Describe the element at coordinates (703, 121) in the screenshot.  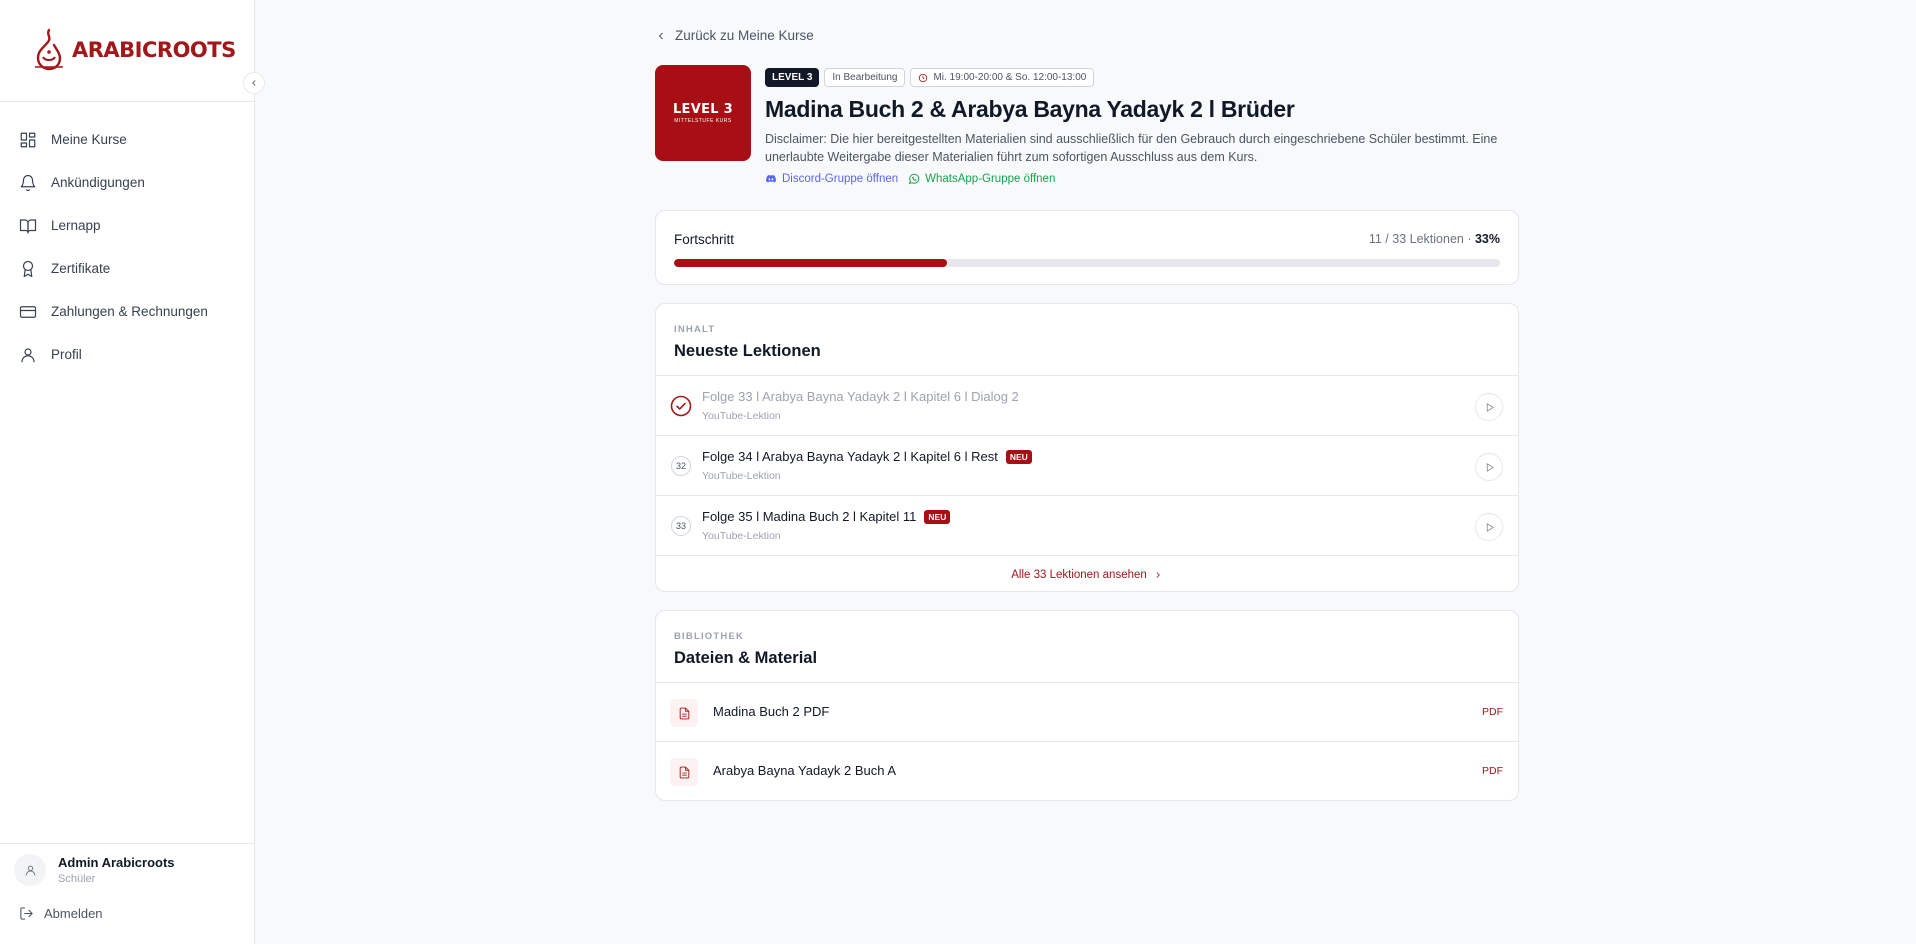
I see `thumbnail-subtitle: MITTELSTUFE KURS` at that location.